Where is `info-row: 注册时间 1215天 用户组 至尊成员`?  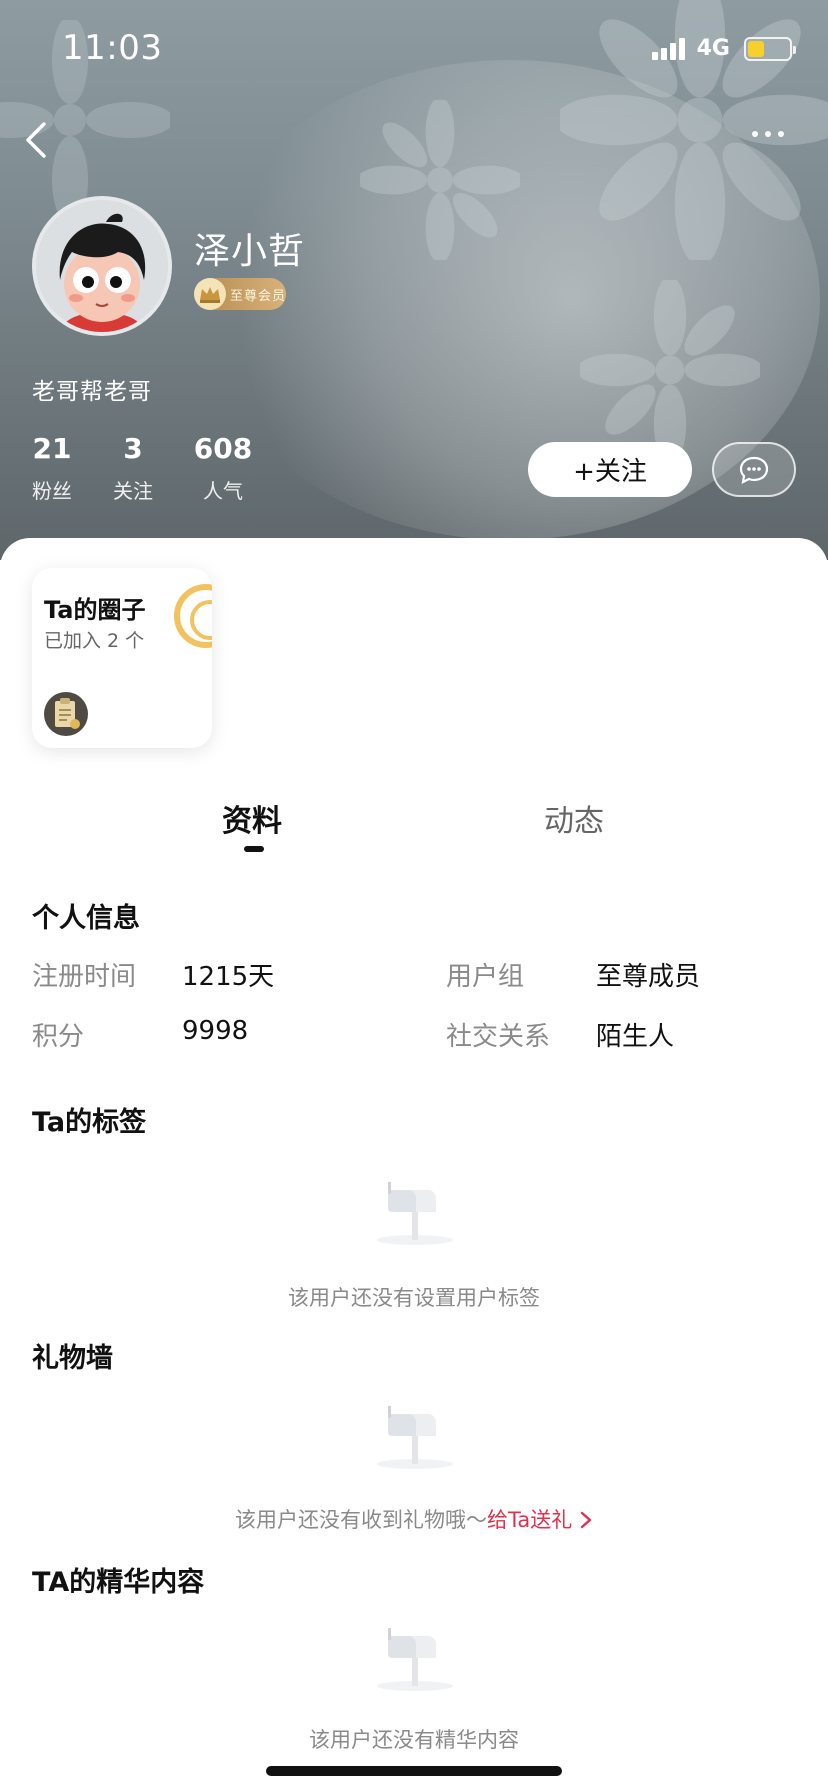 info-row: 注册时间 1215天 用户组 至尊成员 is located at coordinates (422, 976).